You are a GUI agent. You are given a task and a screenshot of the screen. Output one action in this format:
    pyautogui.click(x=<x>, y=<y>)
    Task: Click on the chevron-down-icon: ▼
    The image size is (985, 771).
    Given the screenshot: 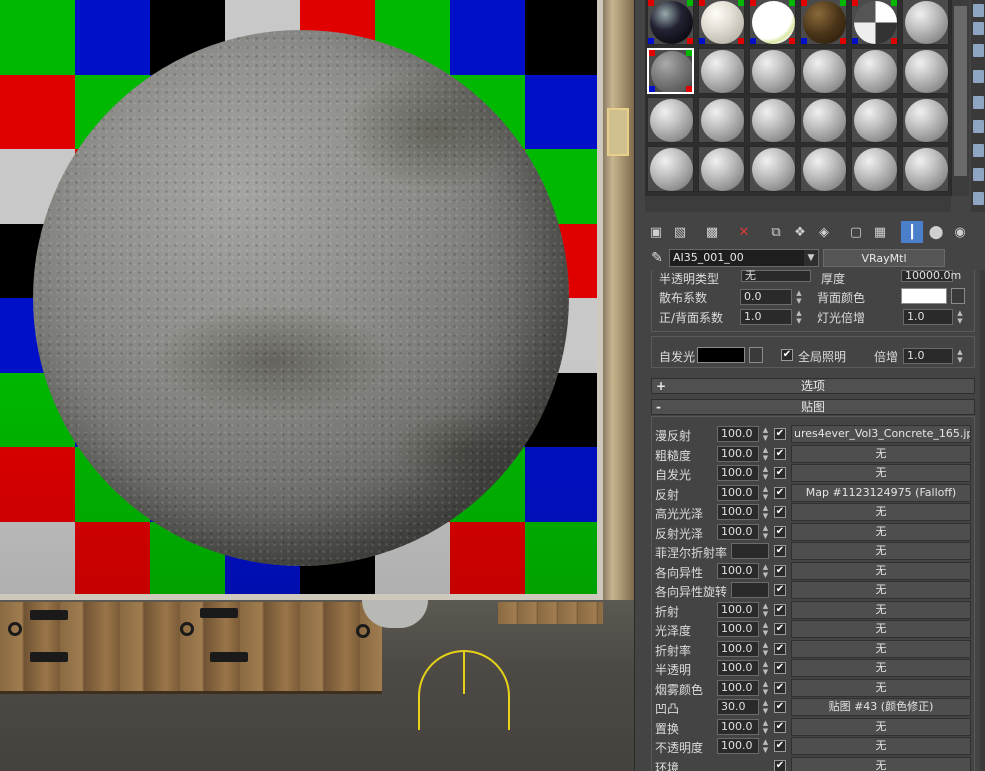 What is the action you would take?
    pyautogui.click(x=811, y=258)
    